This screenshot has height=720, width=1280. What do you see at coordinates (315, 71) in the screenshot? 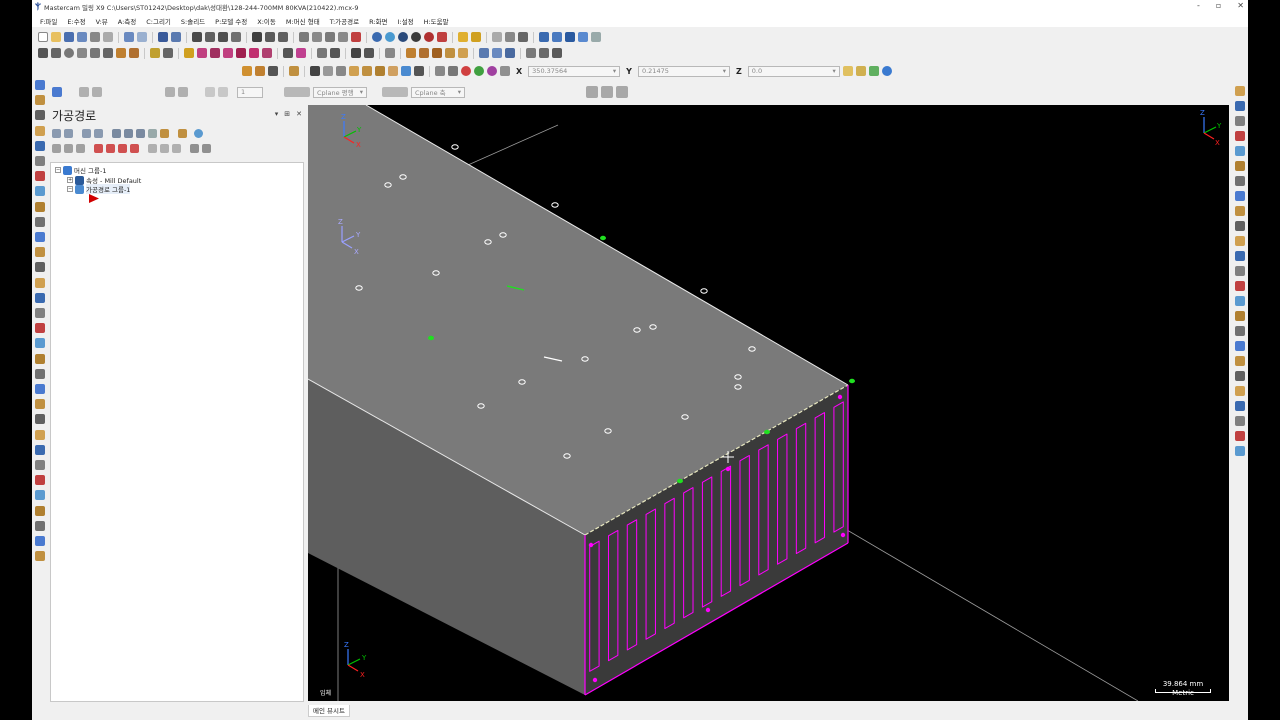
I see `line-draw-icon` at bounding box center [315, 71].